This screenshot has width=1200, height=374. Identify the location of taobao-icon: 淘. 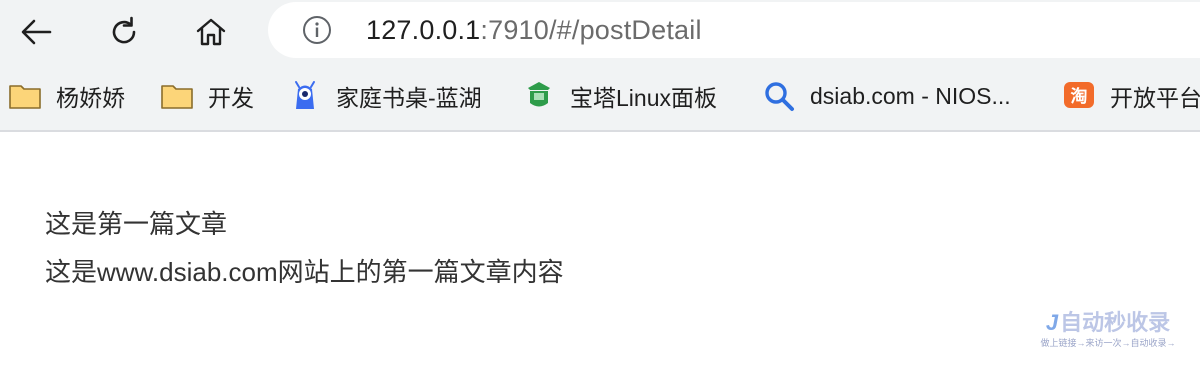
(1079, 96).